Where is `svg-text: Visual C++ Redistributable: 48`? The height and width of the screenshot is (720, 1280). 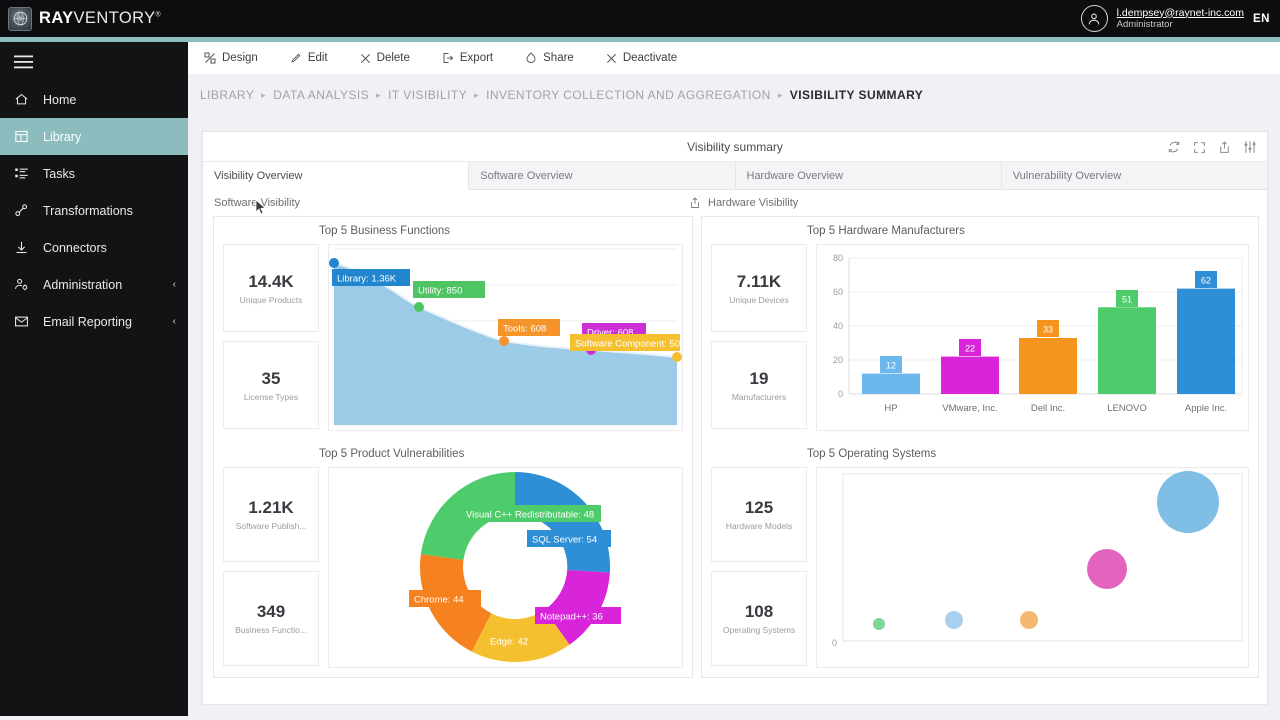
svg-text: Visual C++ Redistributable: 48 is located at coordinates (530, 515).